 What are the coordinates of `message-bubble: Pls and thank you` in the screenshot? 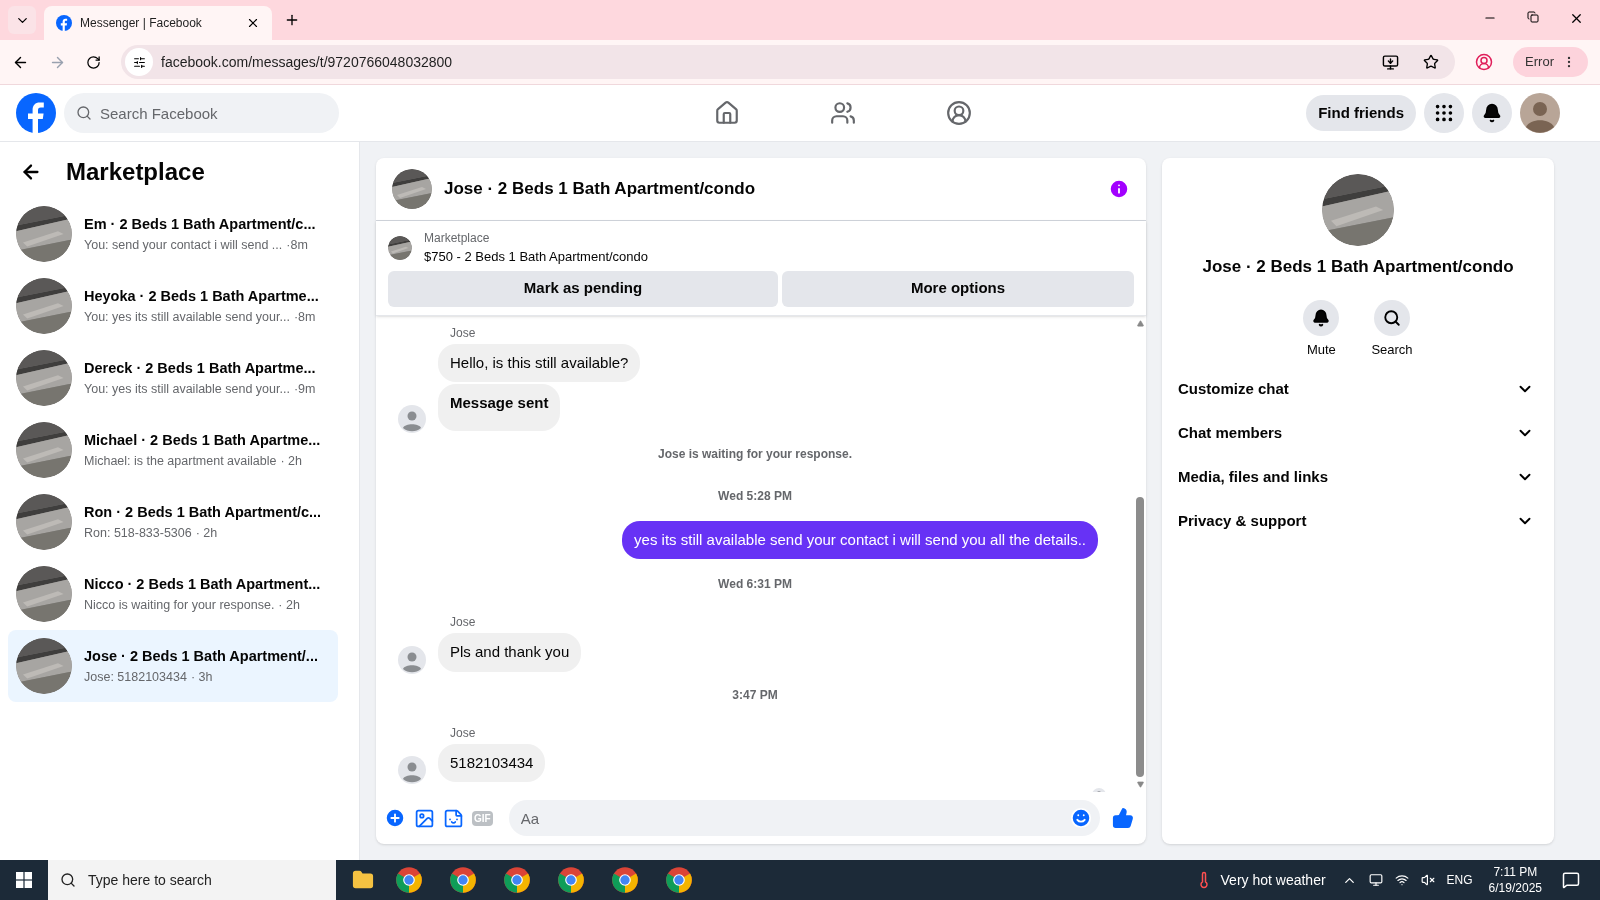 It's located at (510, 652).